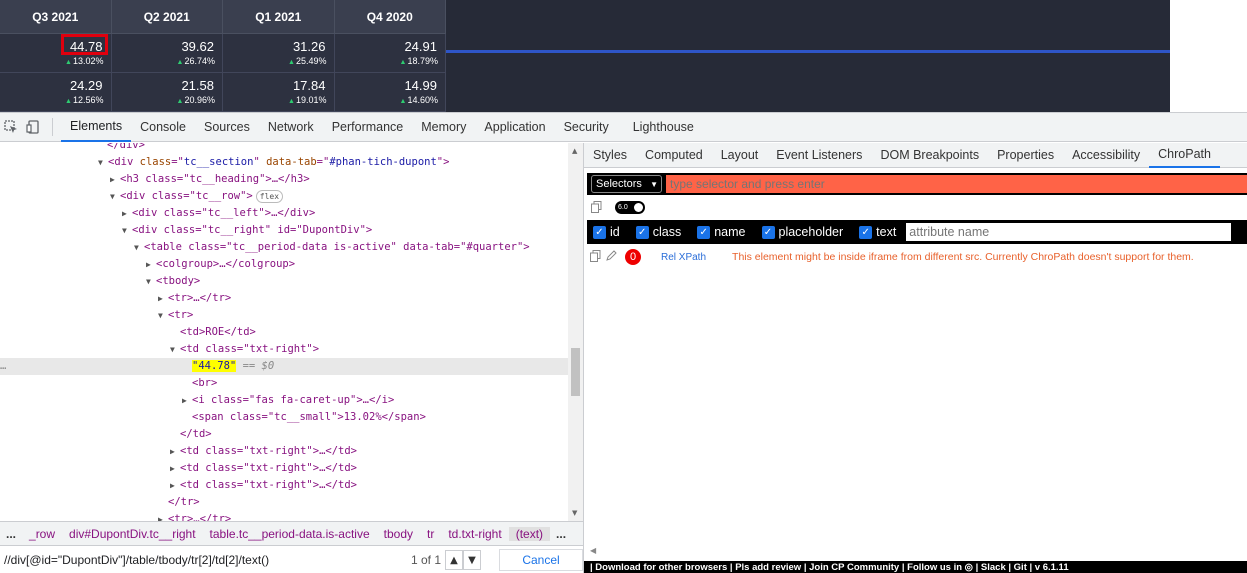 The width and height of the screenshot is (1247, 573). Describe the element at coordinates (674, 155) in the screenshot. I see `tab-computed: Computed` at that location.